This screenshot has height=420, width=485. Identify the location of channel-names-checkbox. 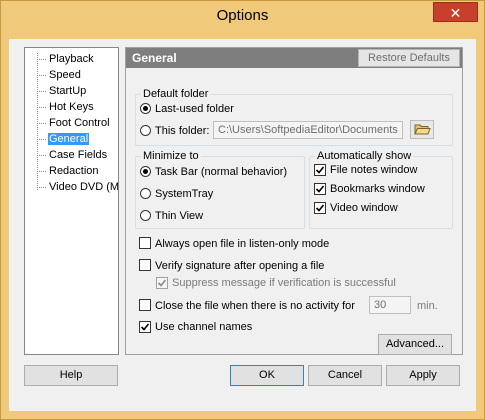
(145, 327).